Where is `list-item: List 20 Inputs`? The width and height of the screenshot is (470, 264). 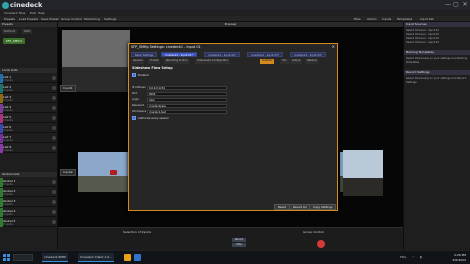 list-item: List 20 Inputs is located at coordinates (29, 88).